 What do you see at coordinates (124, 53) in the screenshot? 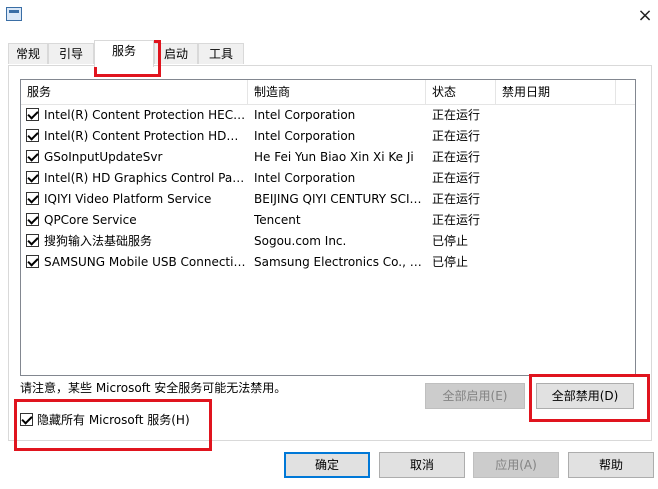
I see `tab-services: 服务` at bounding box center [124, 53].